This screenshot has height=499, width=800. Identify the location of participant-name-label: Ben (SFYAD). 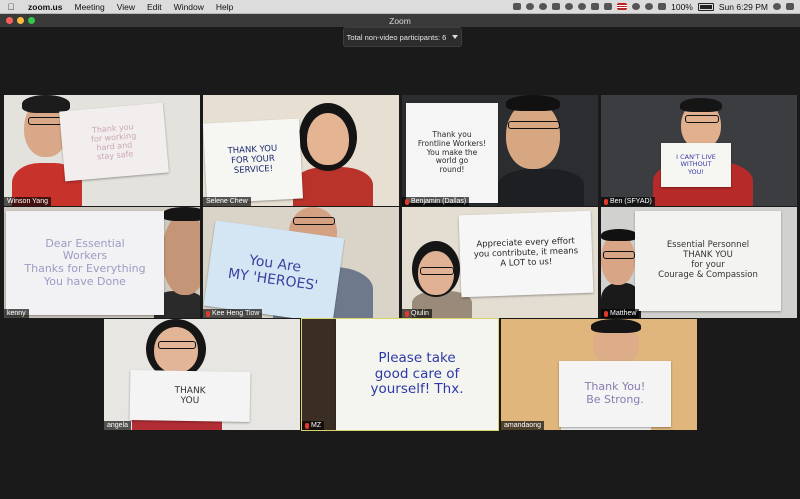
(628, 201).